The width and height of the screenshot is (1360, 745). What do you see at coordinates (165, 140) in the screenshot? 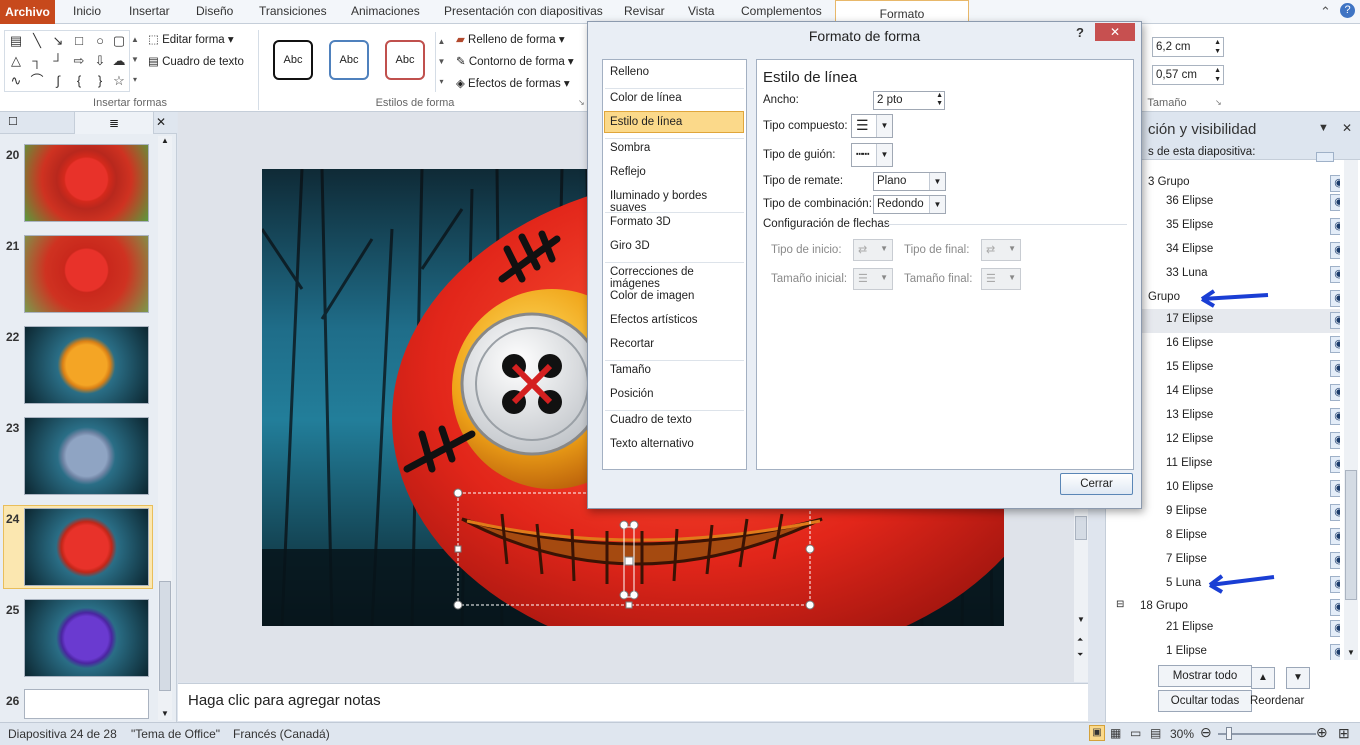
I see `scroll-up-icon: ▲` at bounding box center [165, 140].